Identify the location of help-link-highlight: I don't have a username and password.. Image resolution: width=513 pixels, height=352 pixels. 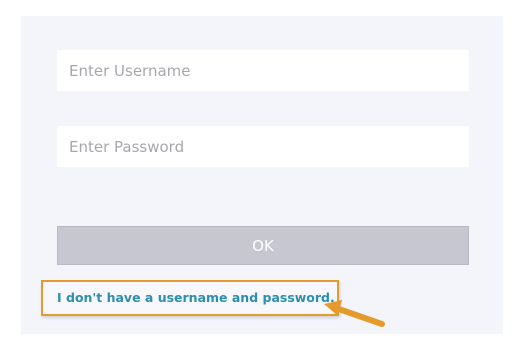
(190, 298).